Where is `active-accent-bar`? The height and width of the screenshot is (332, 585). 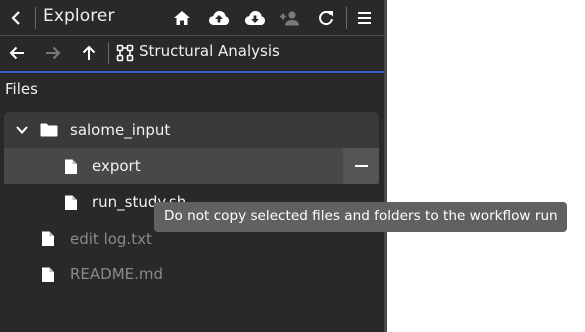
active-accent-bar is located at coordinates (192, 72).